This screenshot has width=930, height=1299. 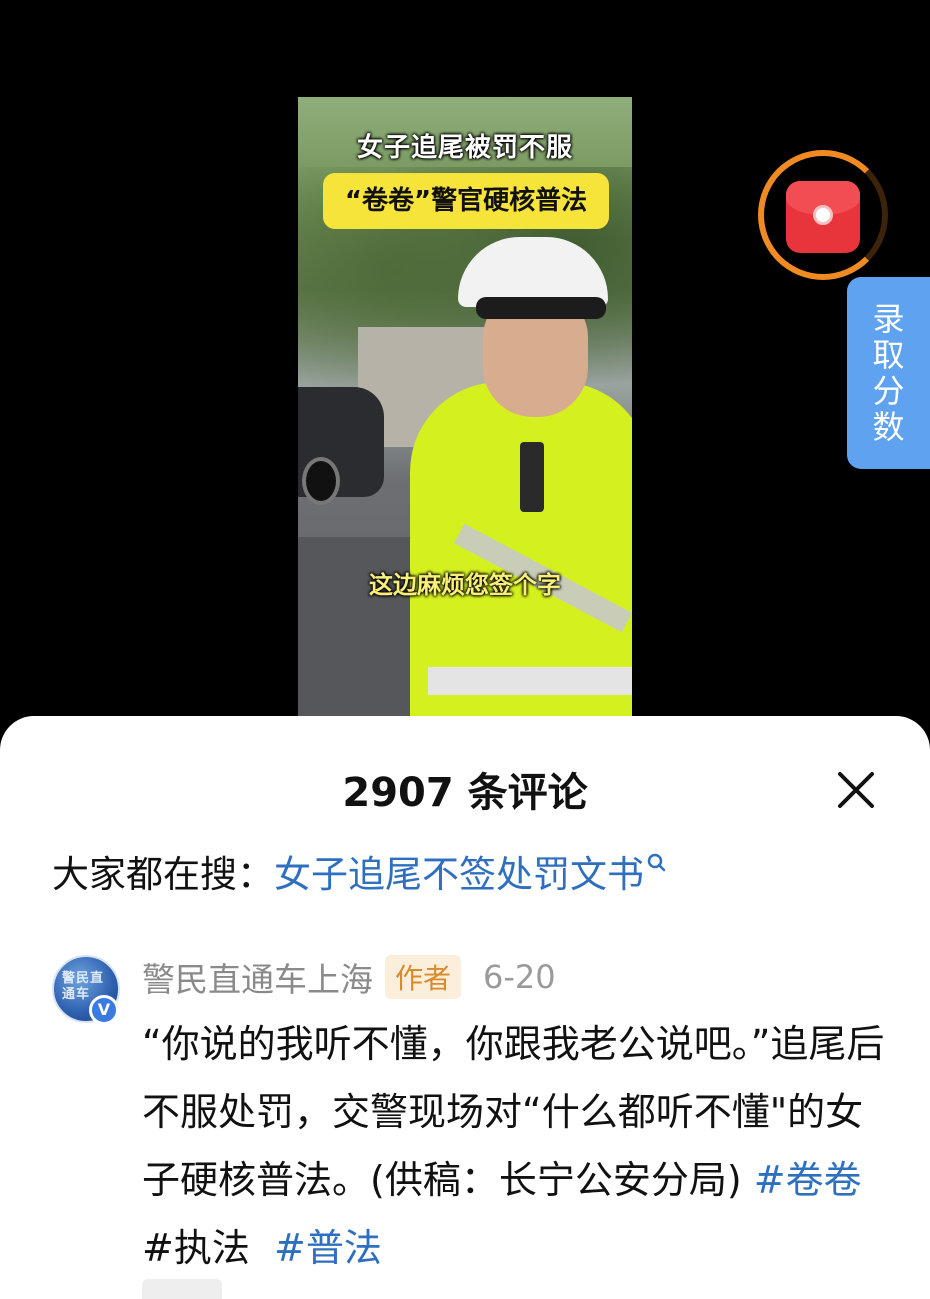 What do you see at coordinates (182, 1289) in the screenshot?
I see `comment-reply-chip` at bounding box center [182, 1289].